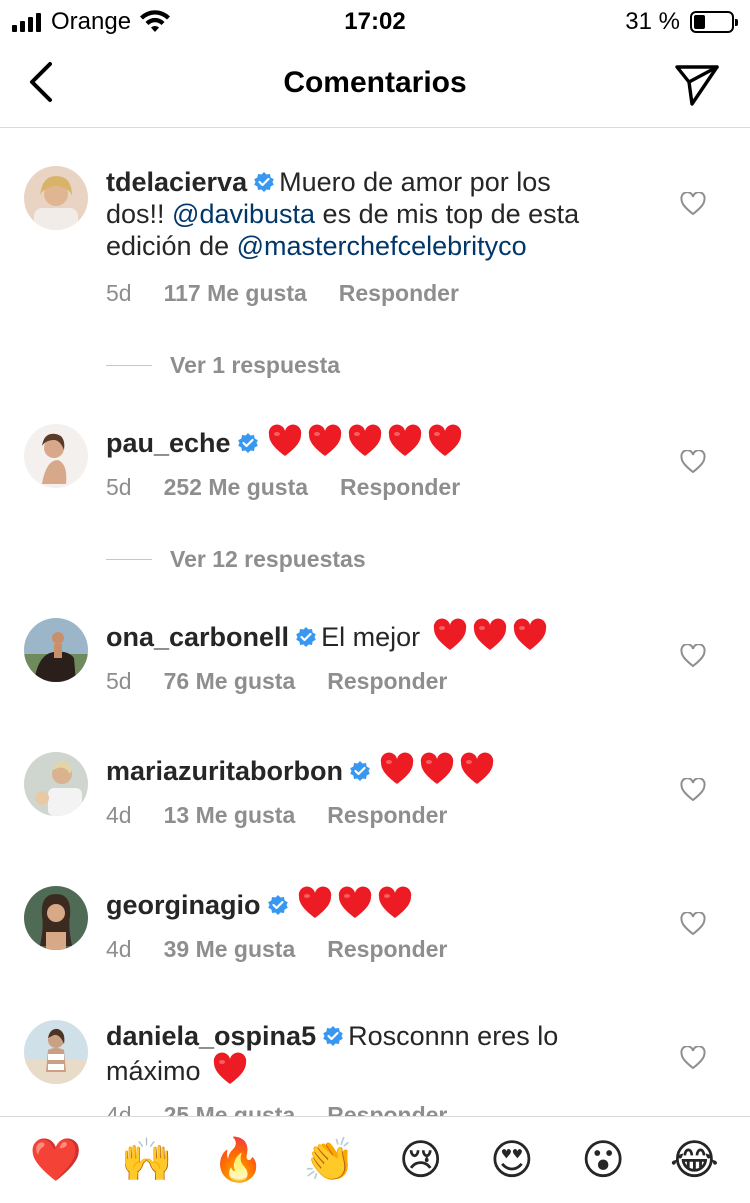 This screenshot has width=750, height=1203. What do you see at coordinates (603, 1160) in the screenshot?
I see `emoji-surprised-button: 😮` at bounding box center [603, 1160].